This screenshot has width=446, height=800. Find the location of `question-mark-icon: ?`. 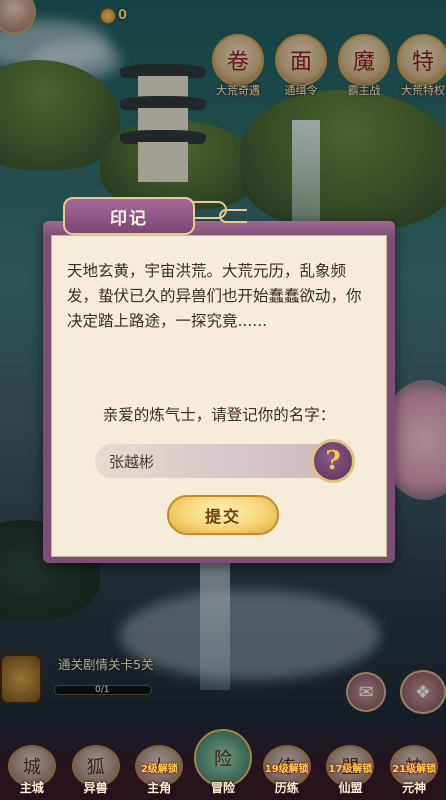

question-mark-icon: ? is located at coordinates (333, 461).